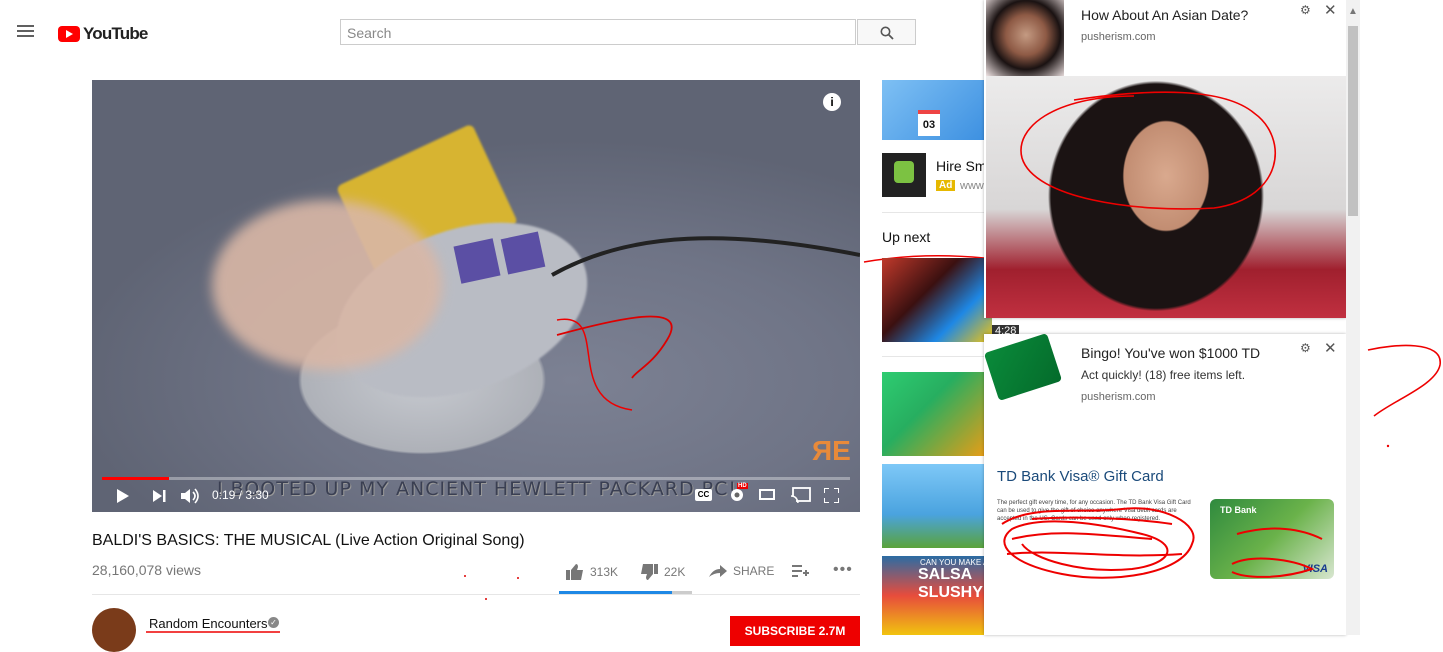 The image size is (1443, 652). Describe the element at coordinates (191, 496) in the screenshot. I see `volume-icon` at that location.